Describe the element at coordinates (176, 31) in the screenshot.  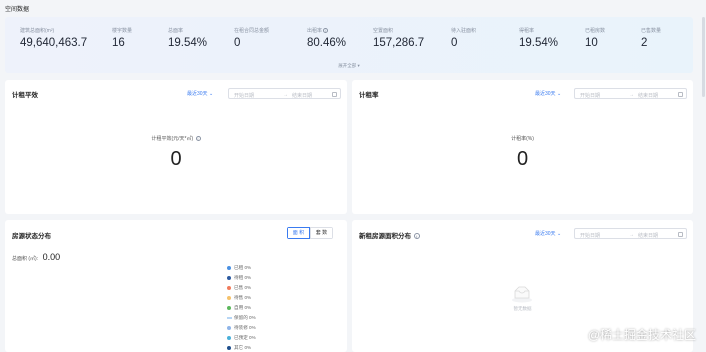
I see `stat-label: 总面率` at that location.